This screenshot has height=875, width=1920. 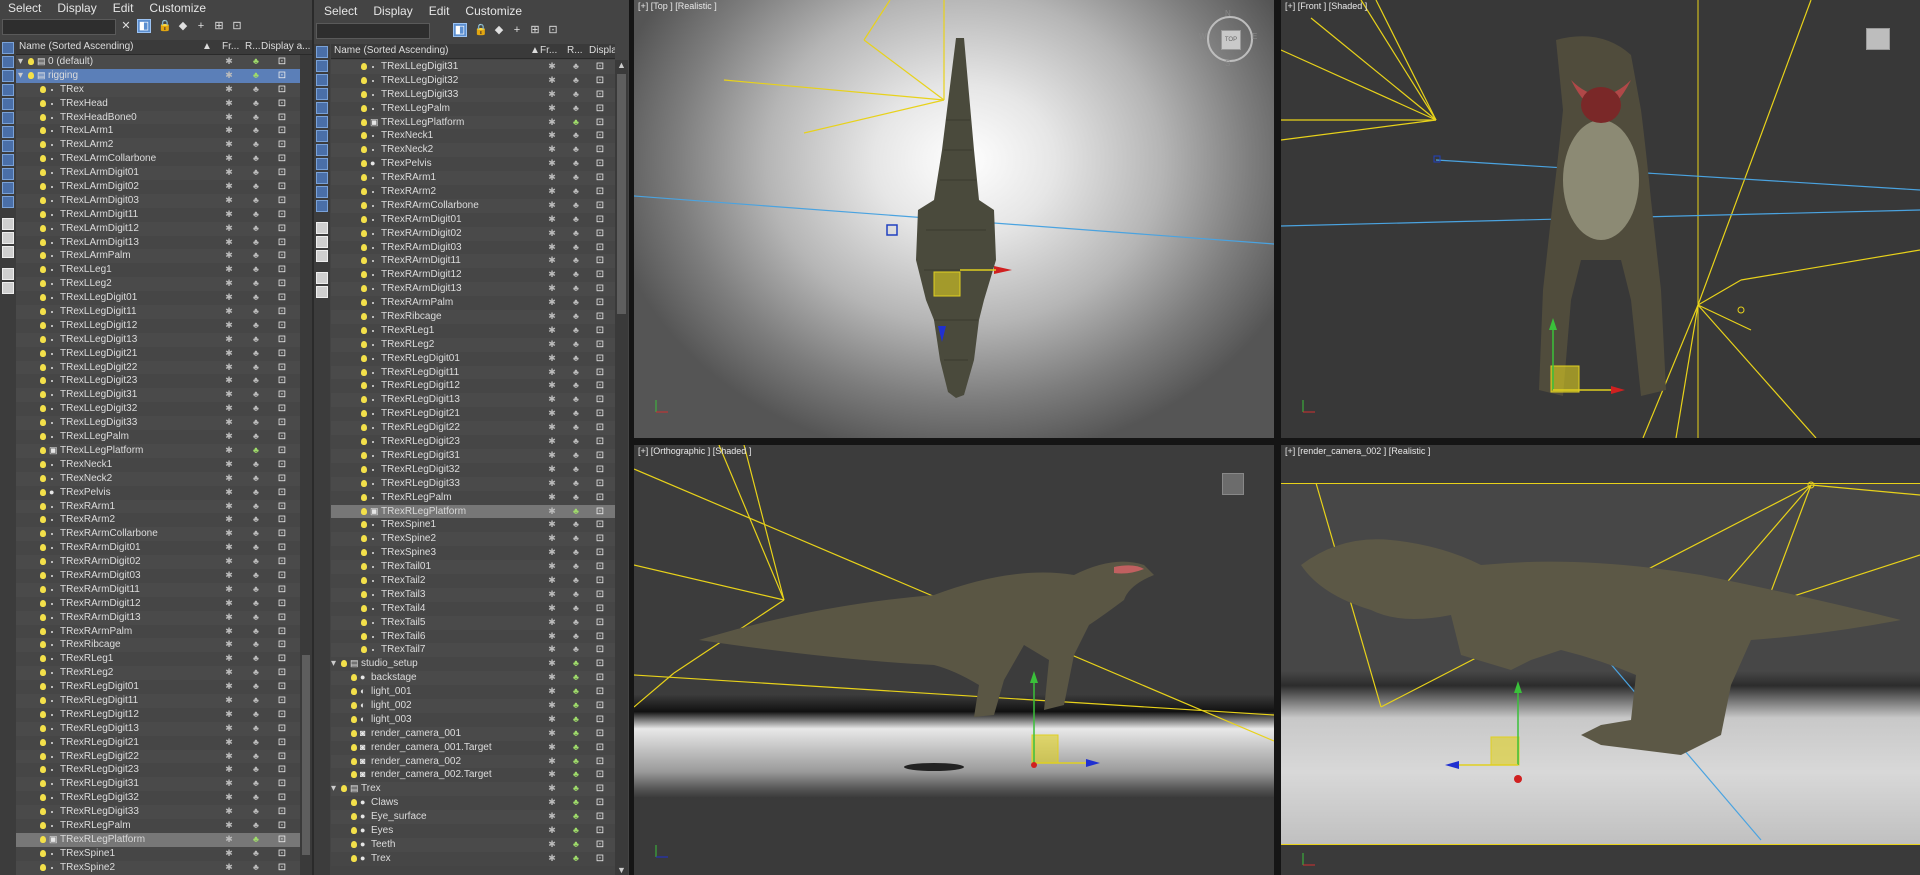 What do you see at coordinates (473, 608) in the screenshot?
I see `table-row: TRexTail4 ✱ ♣ ⊡` at bounding box center [473, 608].